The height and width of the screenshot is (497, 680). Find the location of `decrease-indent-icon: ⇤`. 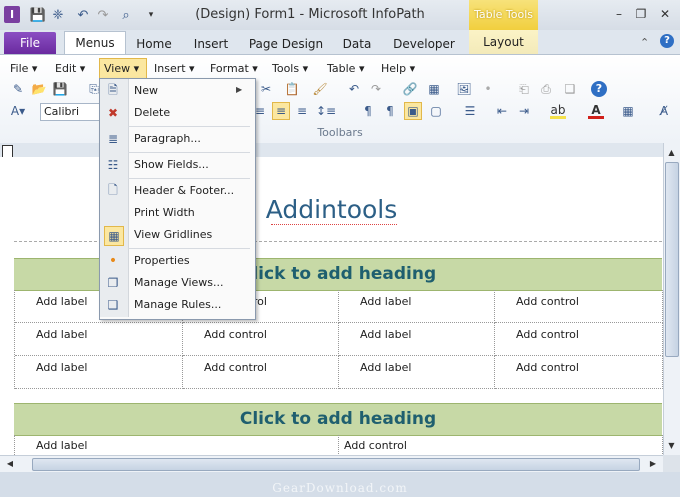

decrease-indent-icon: ⇤ is located at coordinates (502, 111).